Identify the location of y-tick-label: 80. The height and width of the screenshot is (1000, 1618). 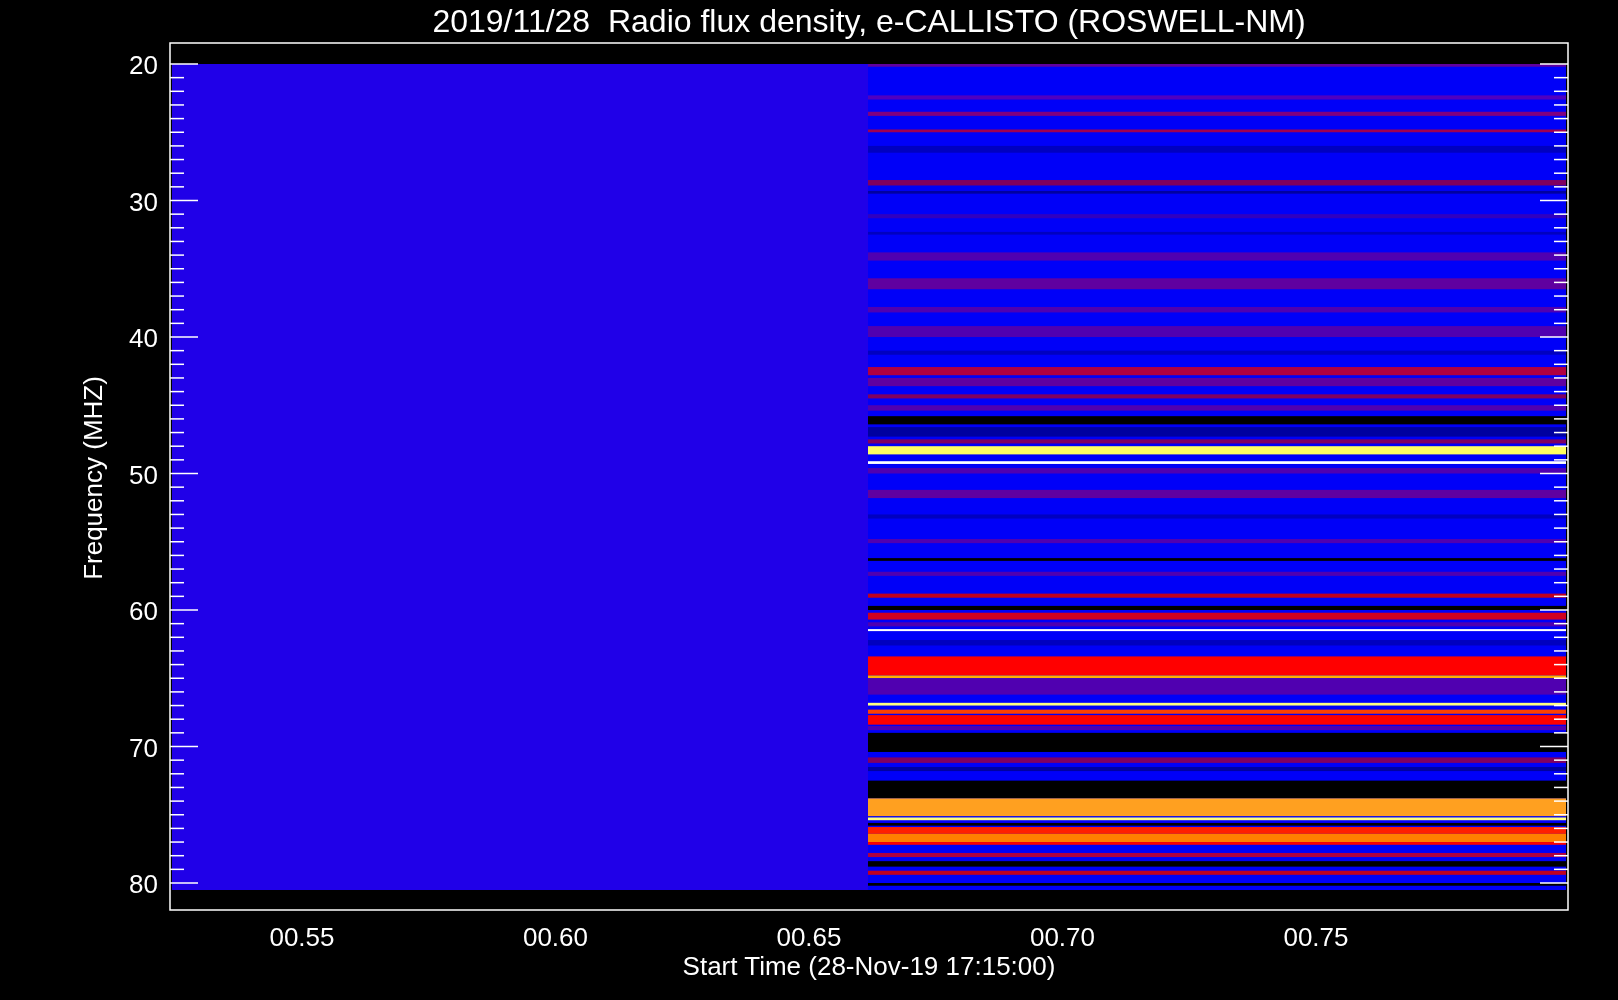
(143, 884).